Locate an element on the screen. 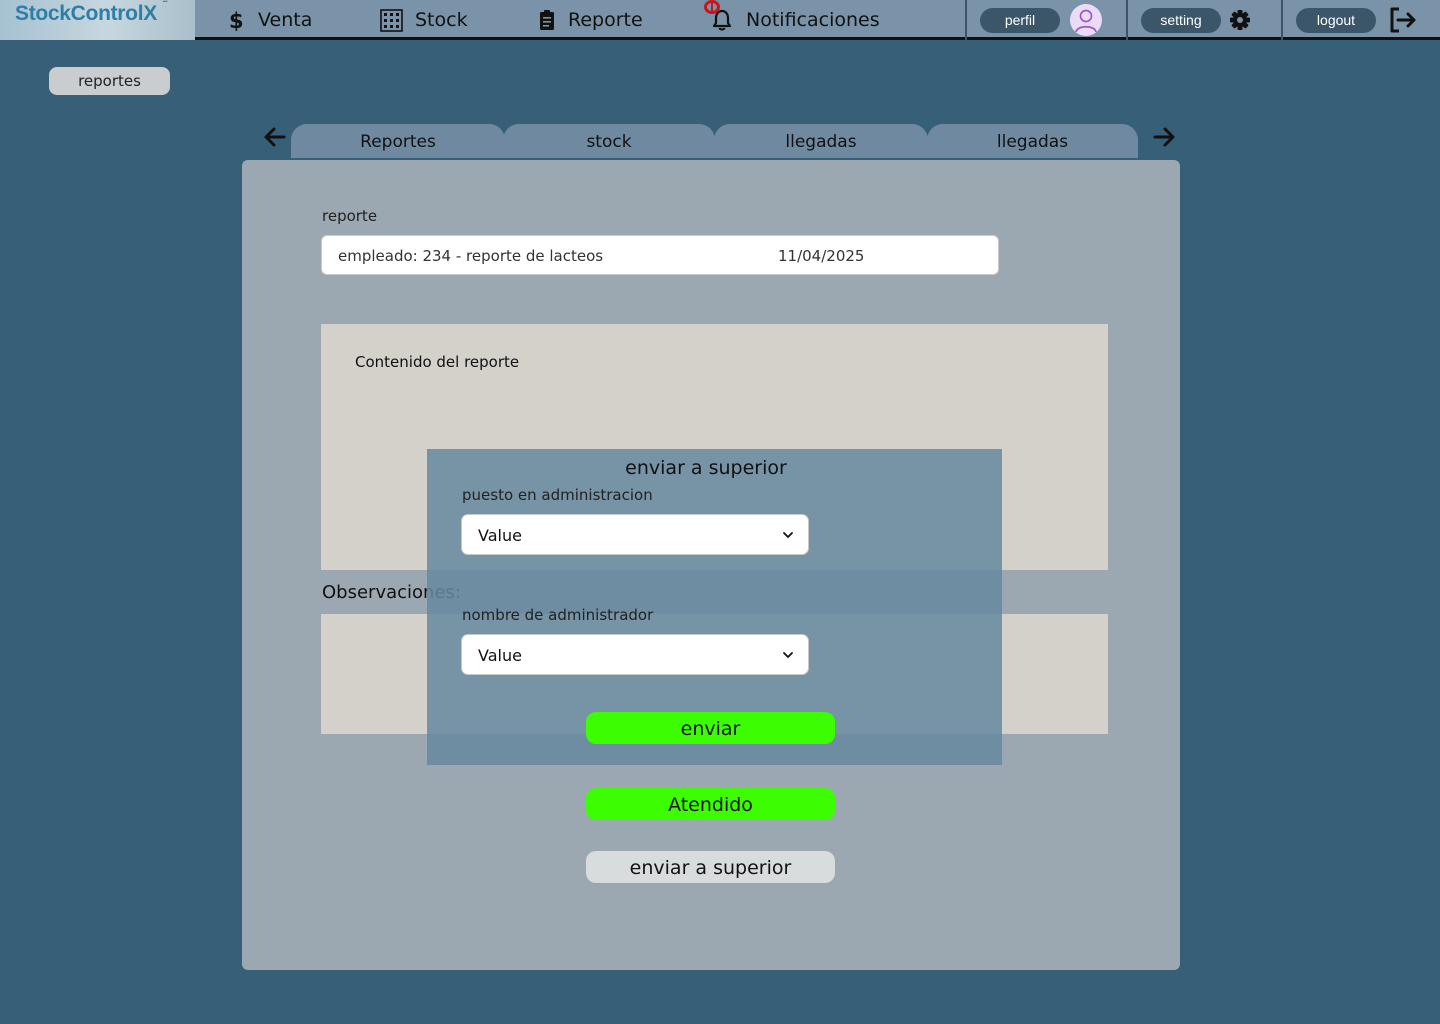 The image size is (1440, 1024). perfil-button: perfil is located at coordinates (1020, 20).